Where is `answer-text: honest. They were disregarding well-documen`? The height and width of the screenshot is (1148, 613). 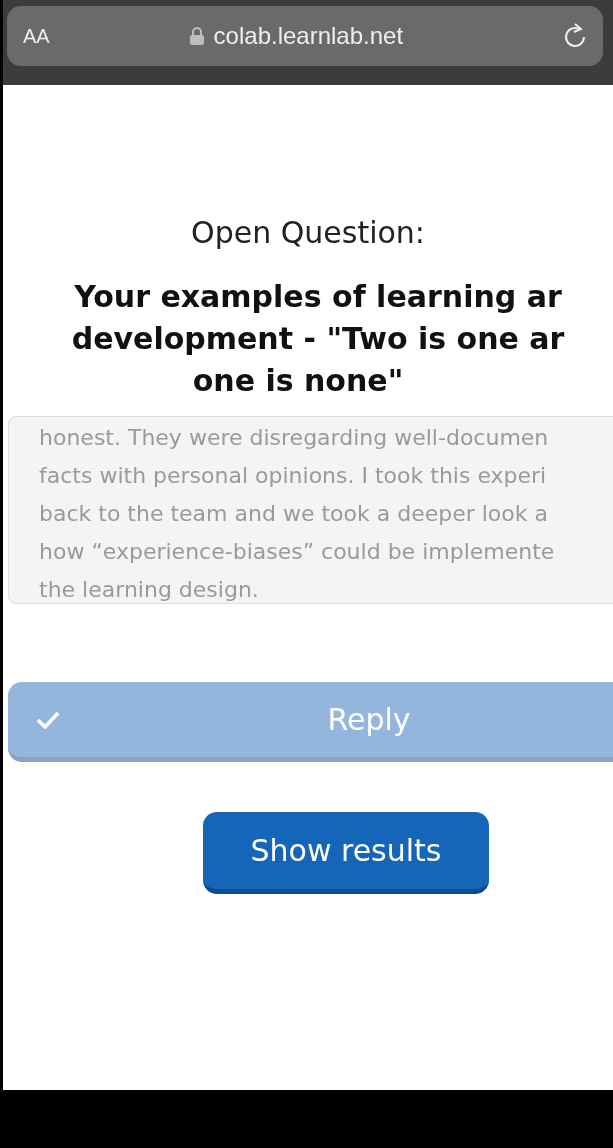
answer-text: honest. They were disregarding well-documen is located at coordinates (294, 438).